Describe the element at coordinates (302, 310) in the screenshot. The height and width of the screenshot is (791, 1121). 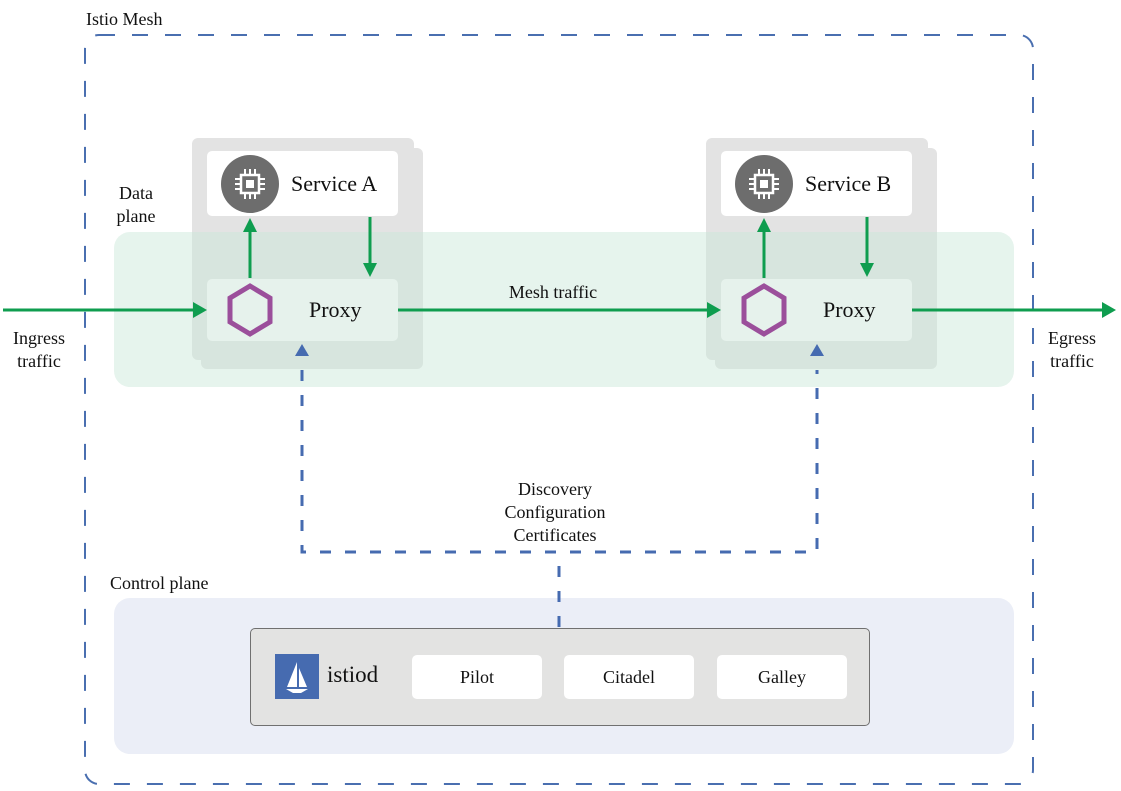
I see `proxy-a-box: Proxy` at that location.